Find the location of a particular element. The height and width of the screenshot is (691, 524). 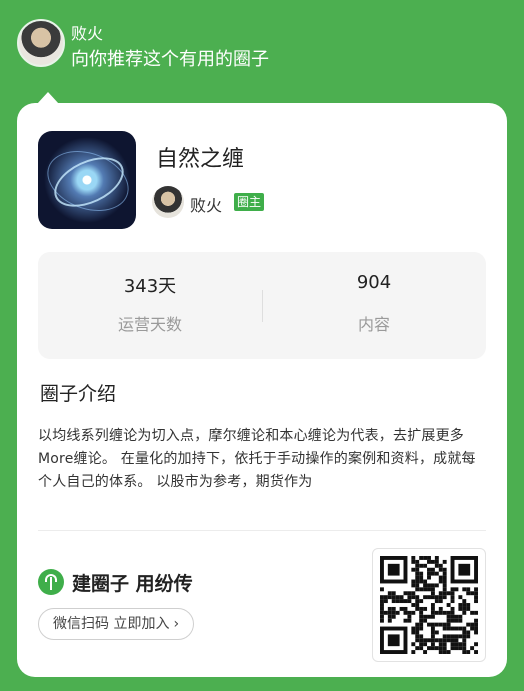

stat-label: 内容 is located at coordinates (373, 324).